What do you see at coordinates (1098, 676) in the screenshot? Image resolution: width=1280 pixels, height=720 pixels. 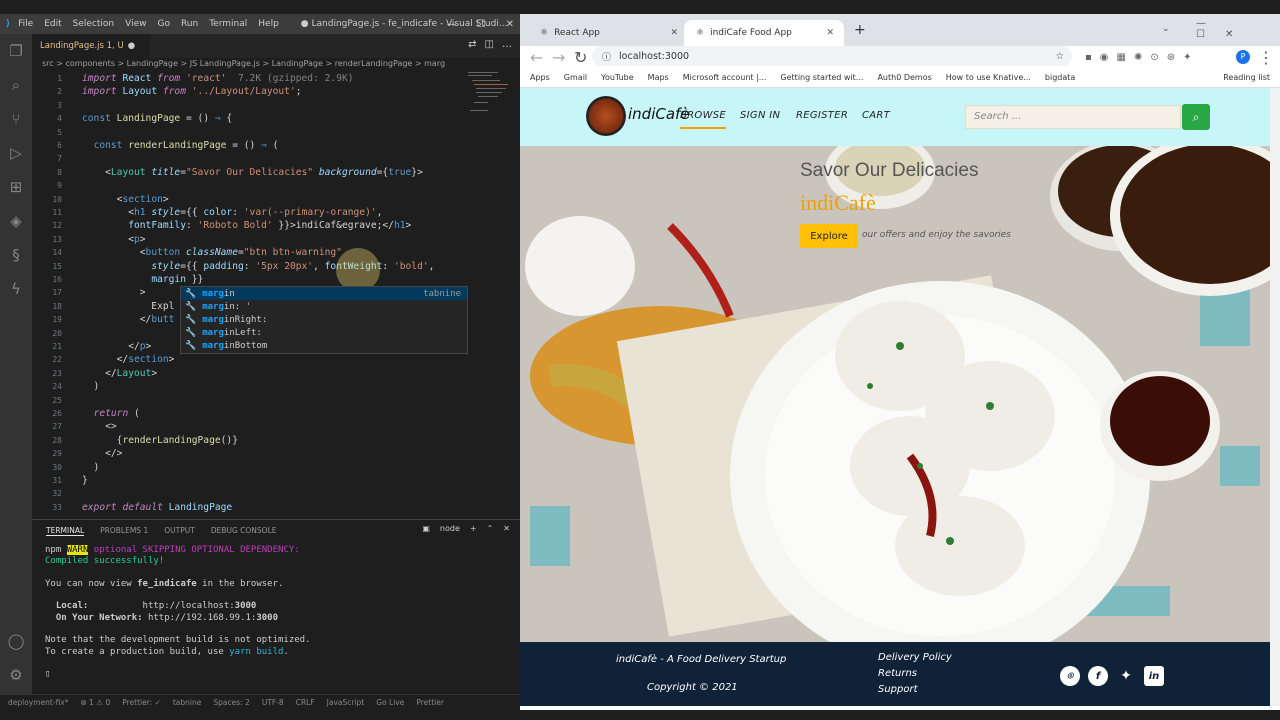 I see `facebook-icon: f` at bounding box center [1098, 676].